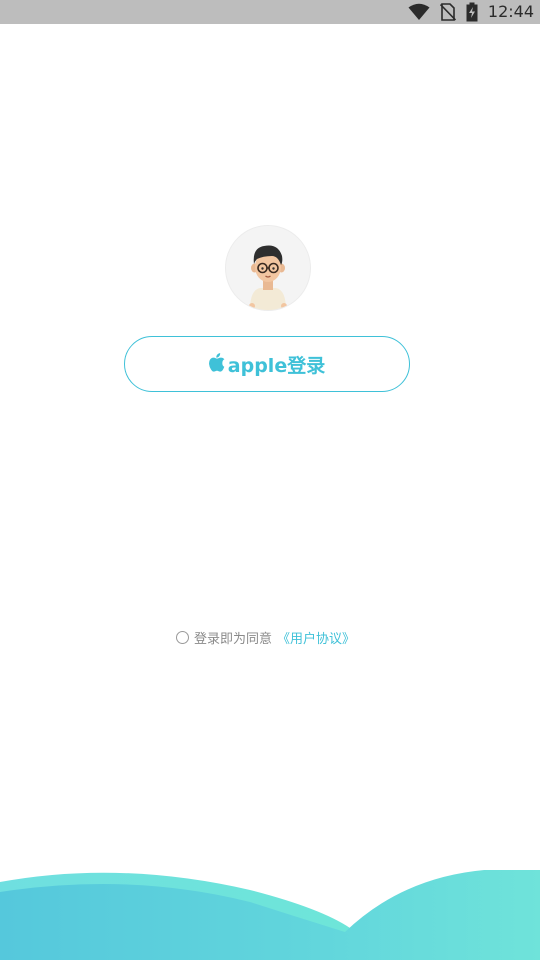 This screenshot has width=540, height=960. Describe the element at coordinates (510, 11) in the screenshot. I see `status-time: 12:44` at that location.